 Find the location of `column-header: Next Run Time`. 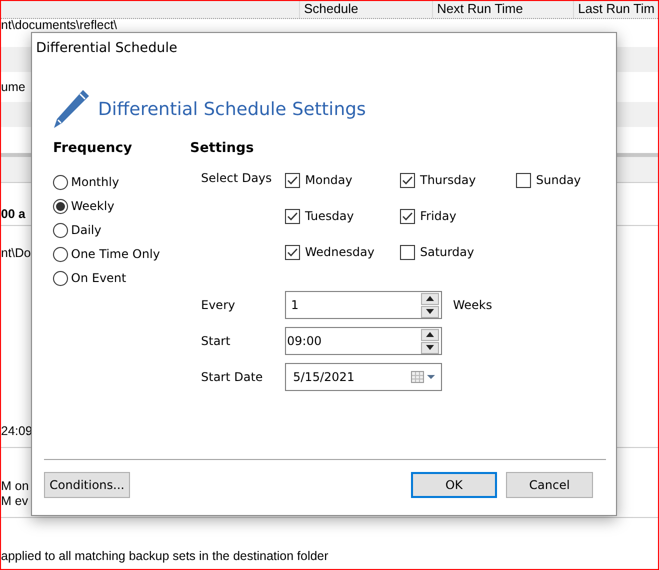

column-header: Next Run Time is located at coordinates (502, 9).